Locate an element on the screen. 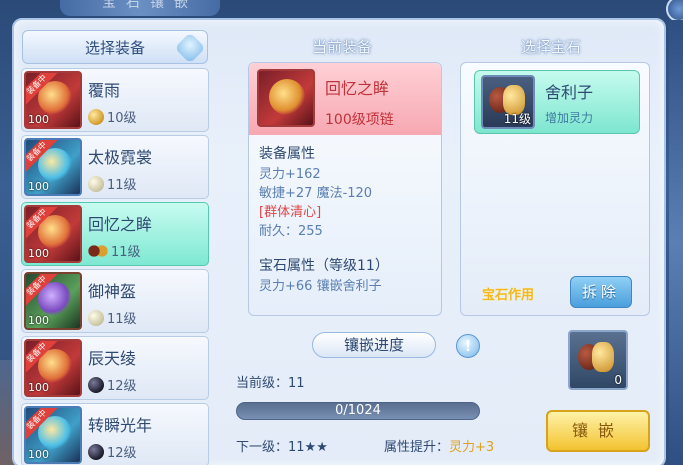 Image resolution: width=683 pixels, height=465 pixels. gem-decoration-icon is located at coordinates (190, 48).